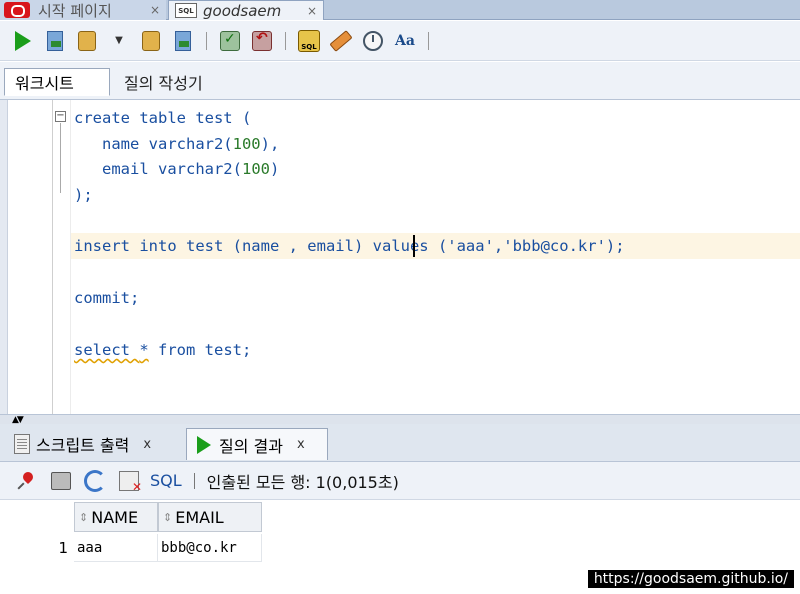 This screenshot has height=594, width=800. Describe the element at coordinates (75, 10) in the screenshot. I see `tab-start-page-label: 시작 페이지` at that location.